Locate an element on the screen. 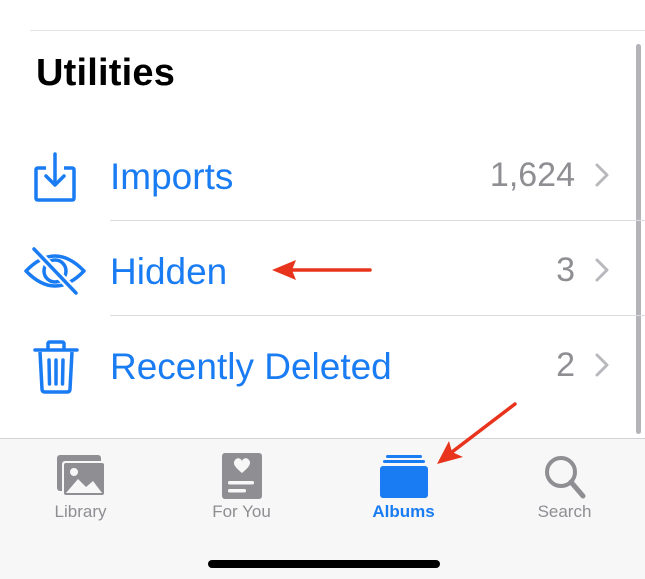 The image size is (645, 579). tab-for-you: For You is located at coordinates (241, 489).